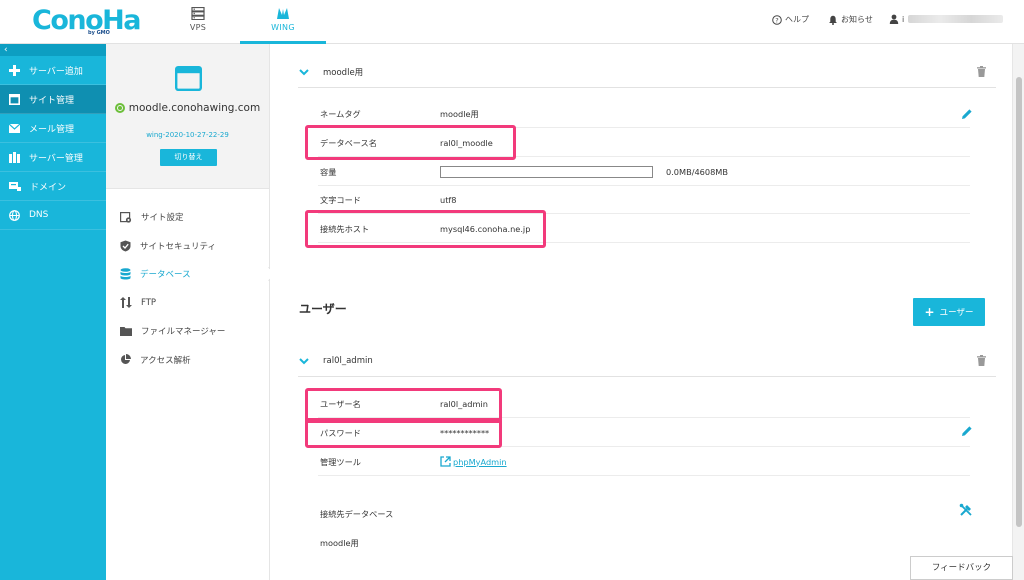 The height and width of the screenshot is (580, 1024). Describe the element at coordinates (546, 171) in the screenshot. I see `capacity-bar` at that location.